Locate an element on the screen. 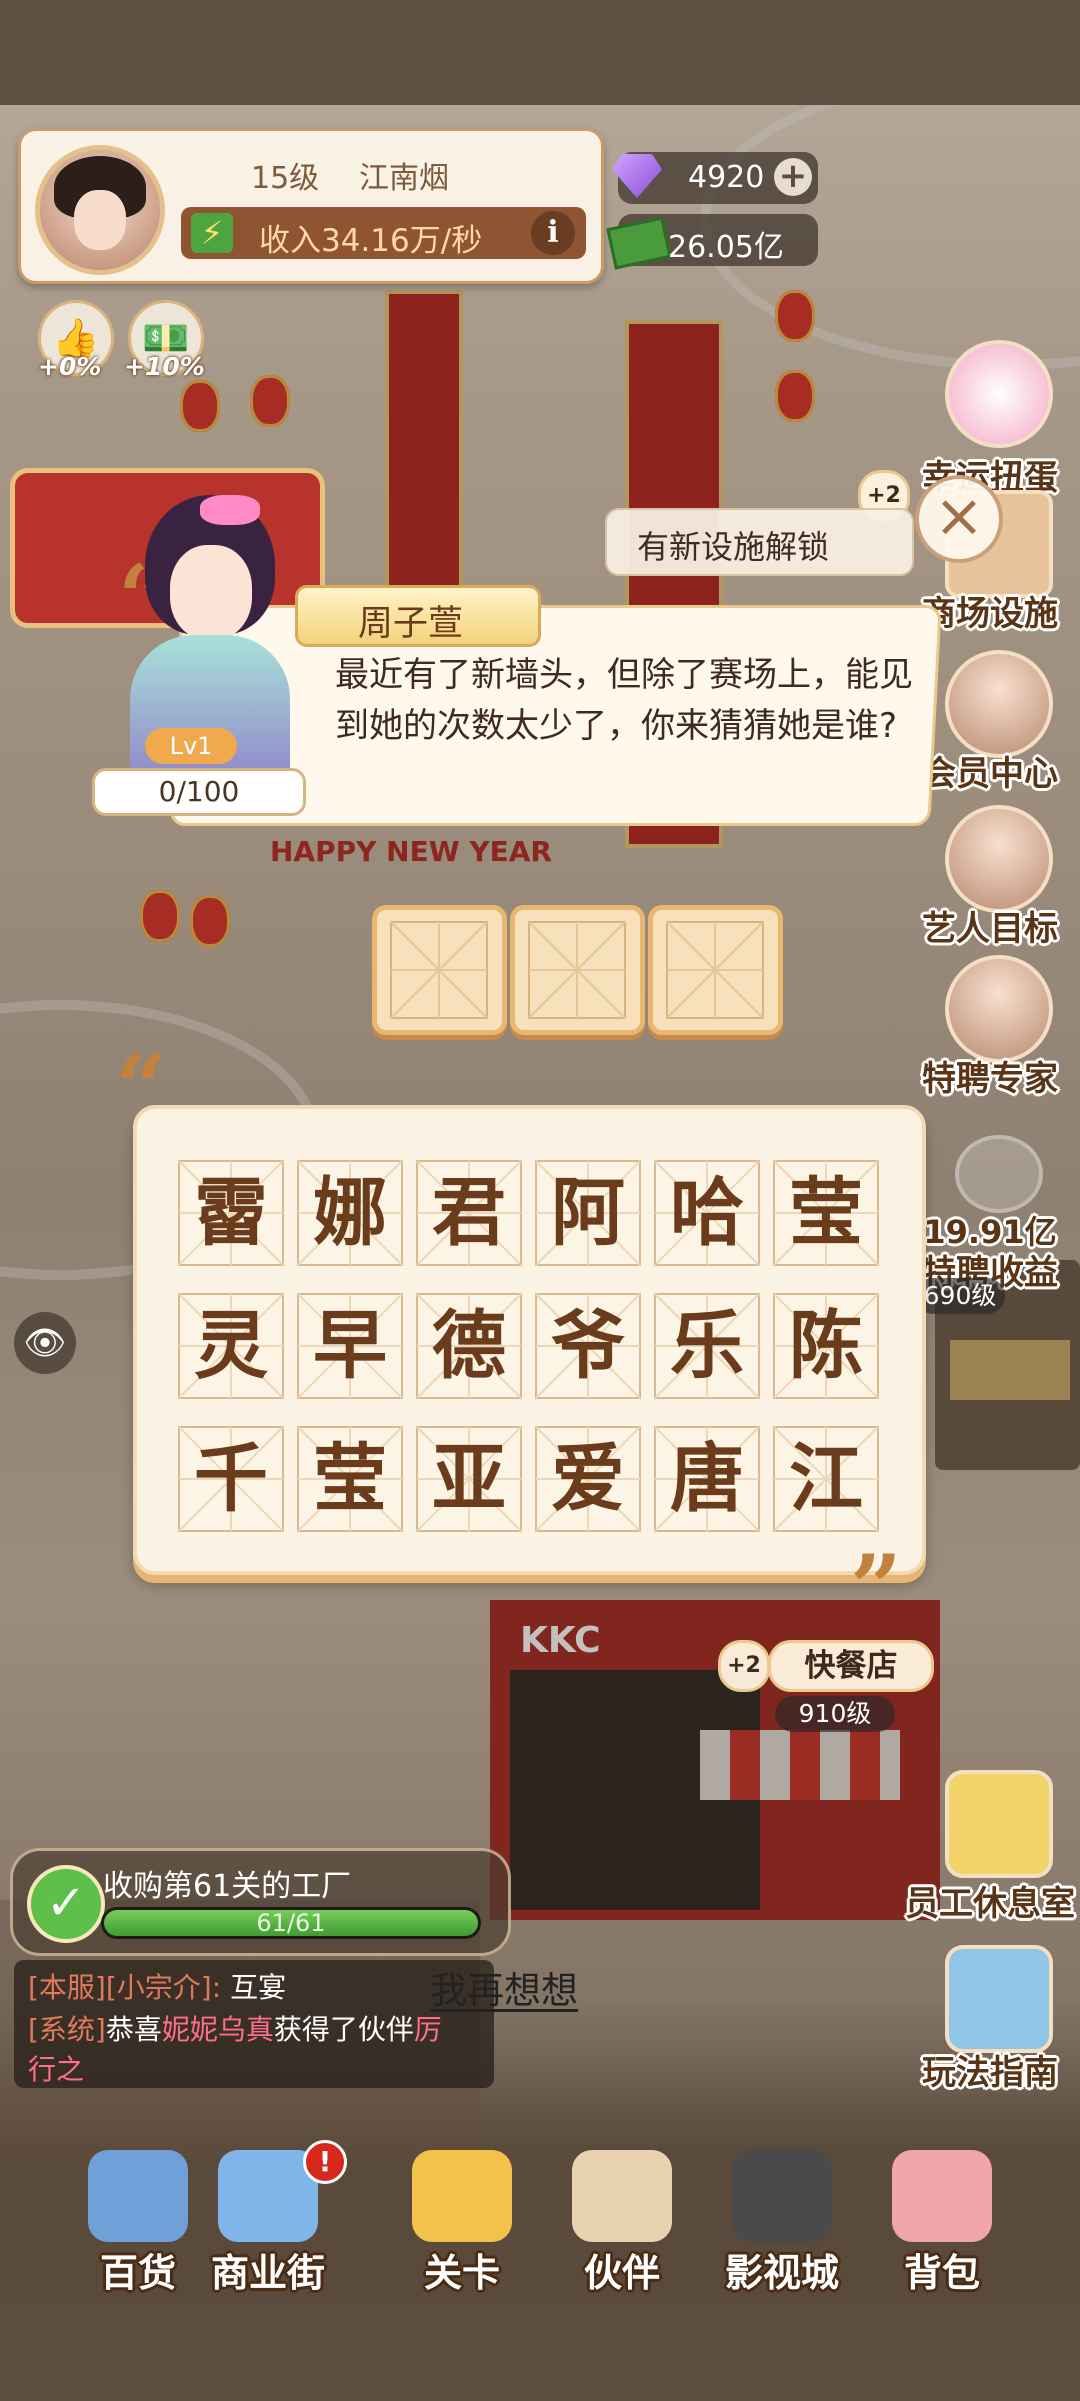 This screenshot has height=2401, width=1080. partner-icon is located at coordinates (622, 2196).